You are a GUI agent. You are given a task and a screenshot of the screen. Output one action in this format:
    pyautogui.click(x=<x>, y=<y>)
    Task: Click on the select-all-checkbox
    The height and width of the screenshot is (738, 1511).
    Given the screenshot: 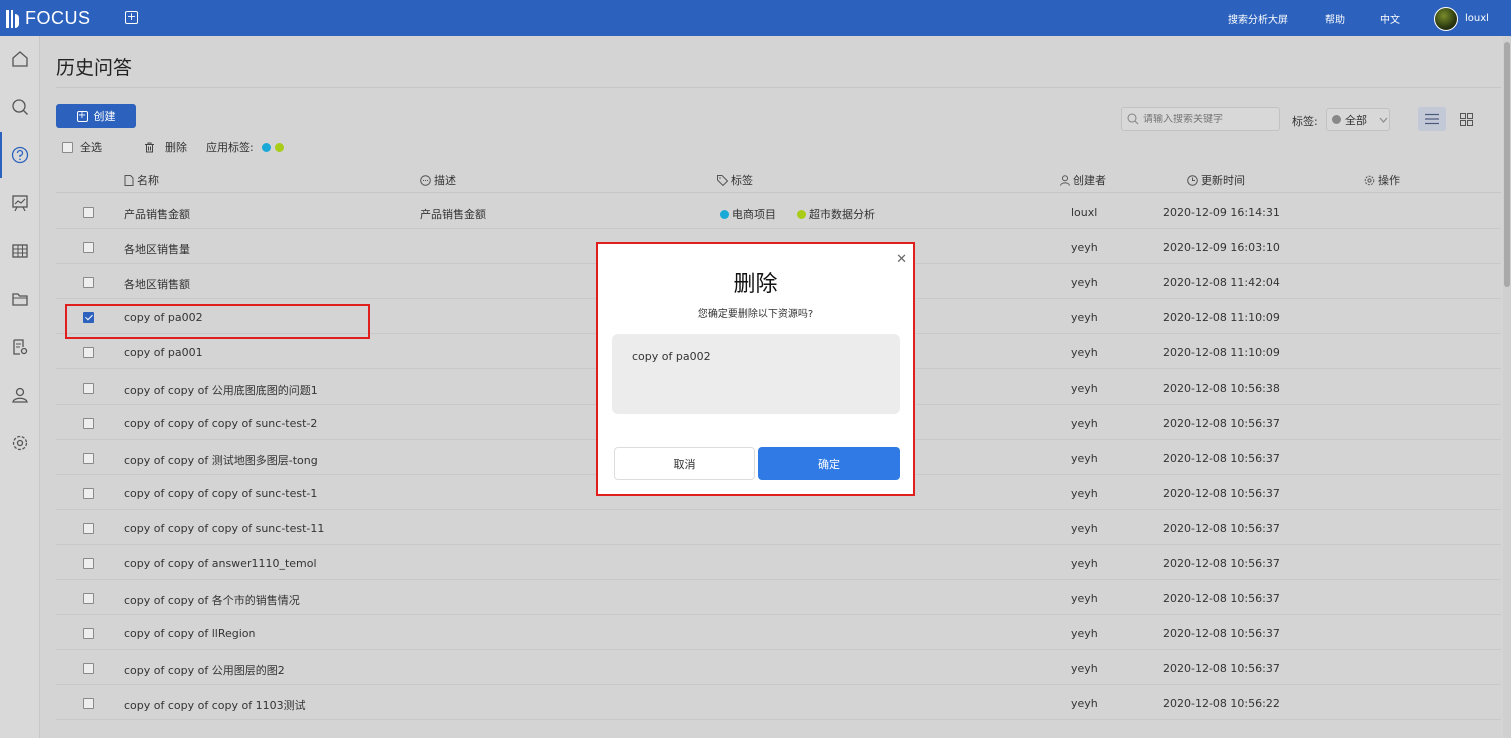 What is the action you would take?
    pyautogui.click(x=67, y=147)
    